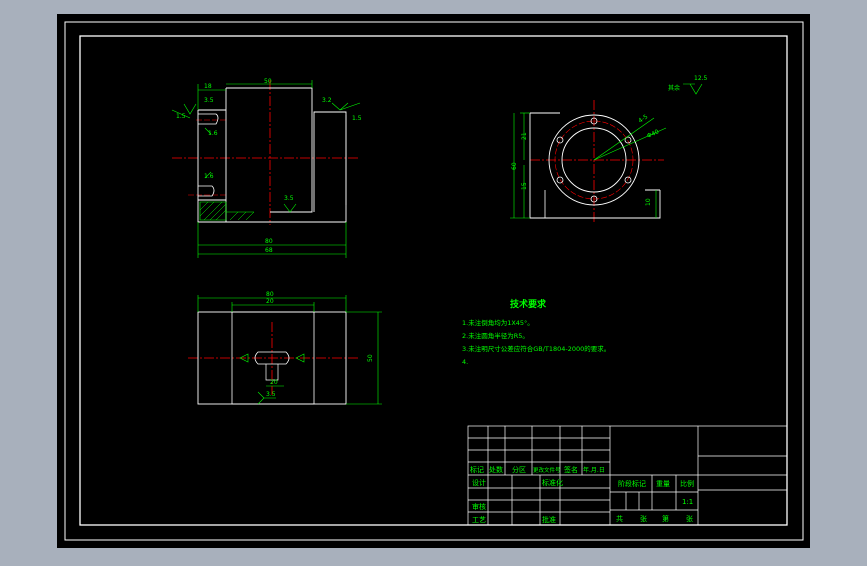 This screenshot has width=867, height=566. I want to click on requirement-item-4: 4., so click(465, 362).